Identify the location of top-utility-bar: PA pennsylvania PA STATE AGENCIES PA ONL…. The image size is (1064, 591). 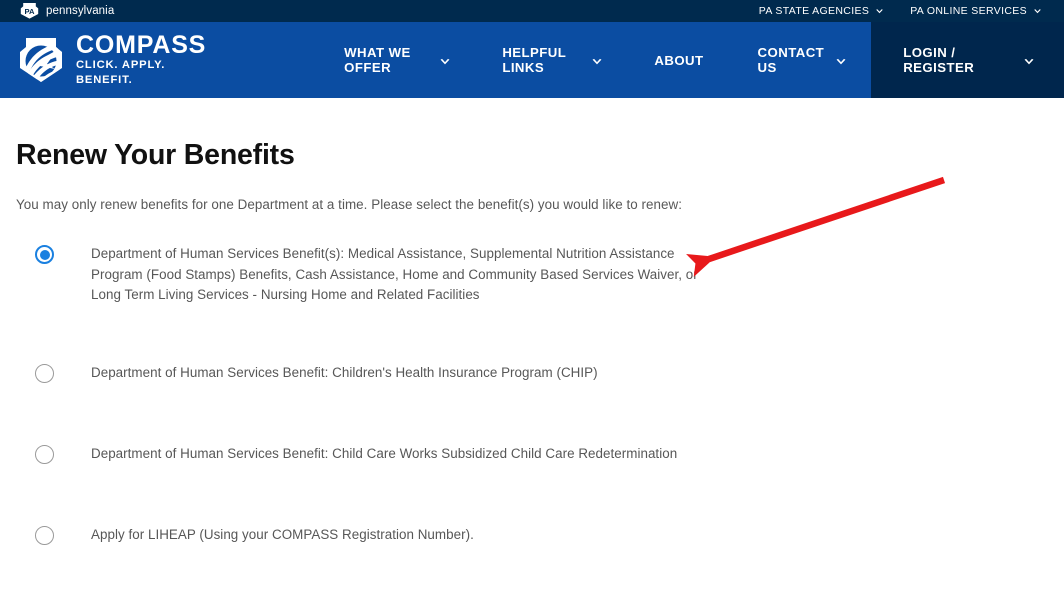
(532, 11).